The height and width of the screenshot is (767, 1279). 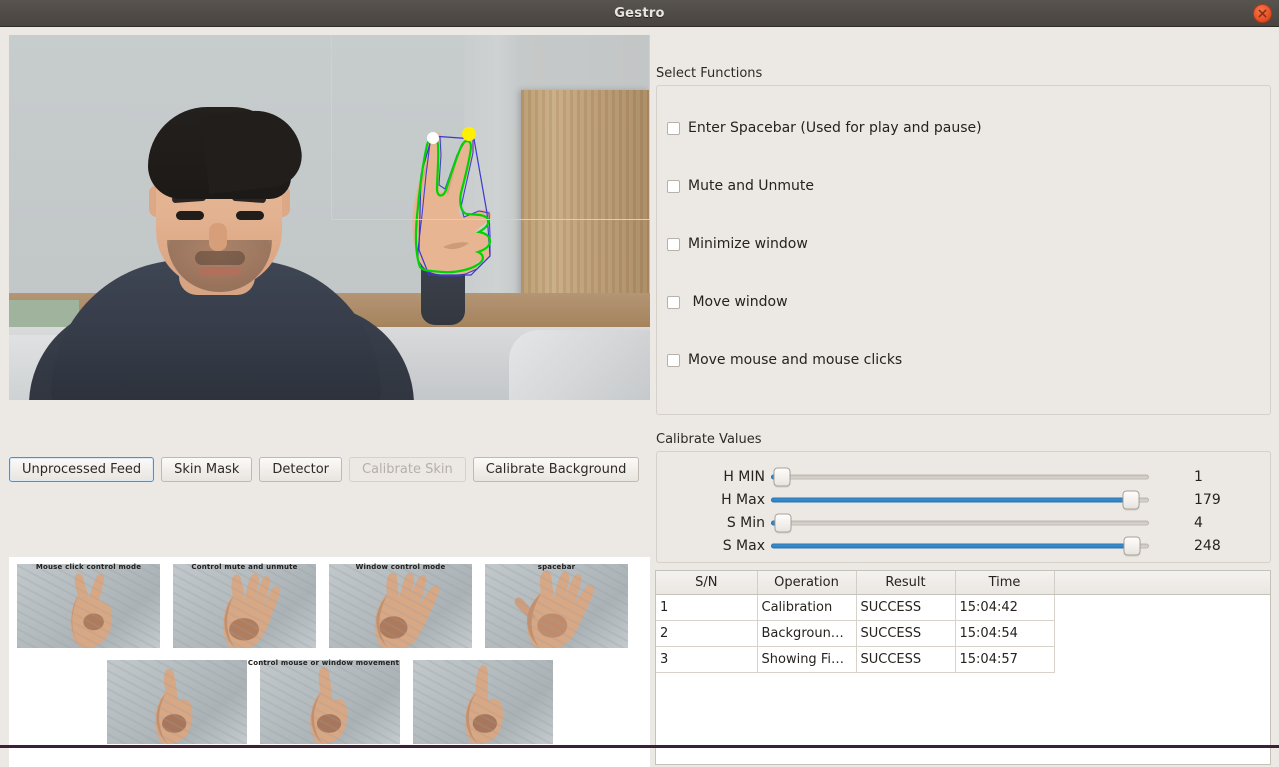 What do you see at coordinates (748, 244) in the screenshot?
I see `checkbox-label: Minimize window` at bounding box center [748, 244].